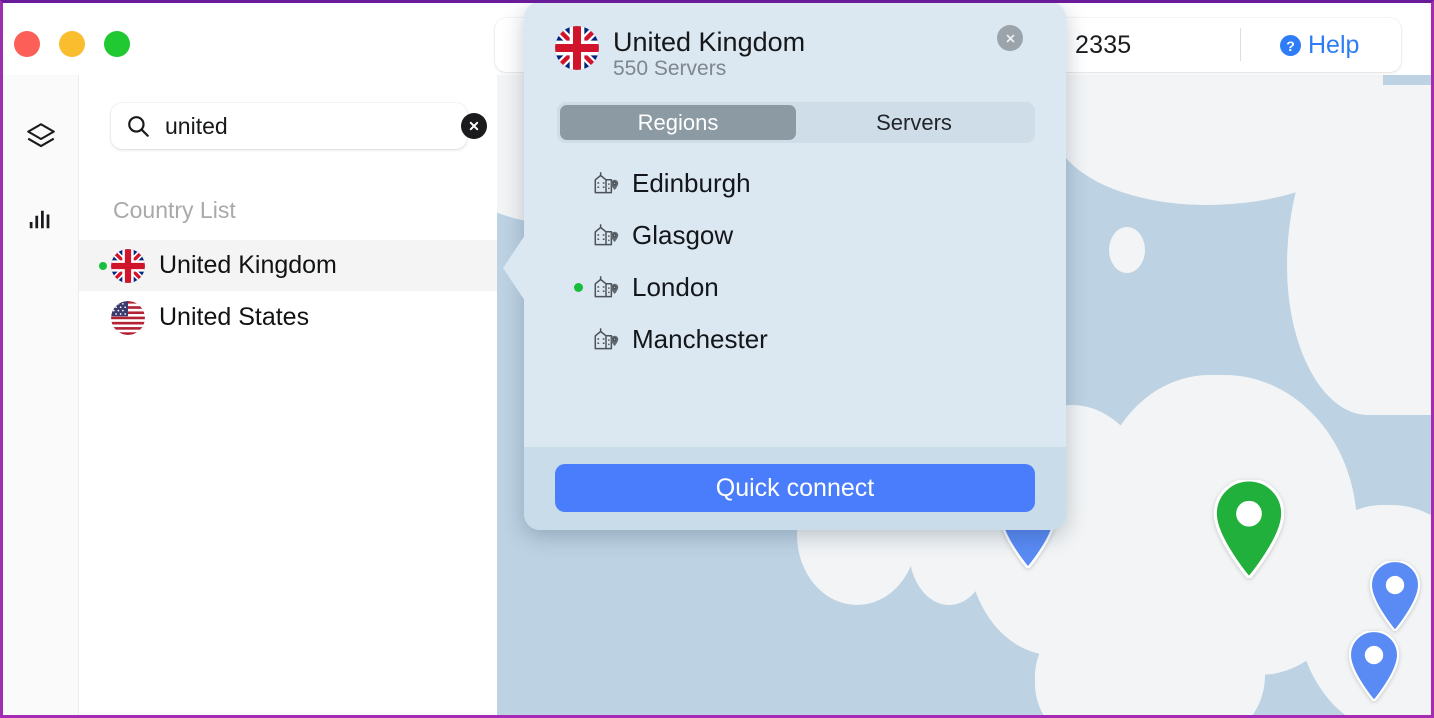 The height and width of the screenshot is (718, 1434). I want to click on bar-chart-icon, so click(41, 219).